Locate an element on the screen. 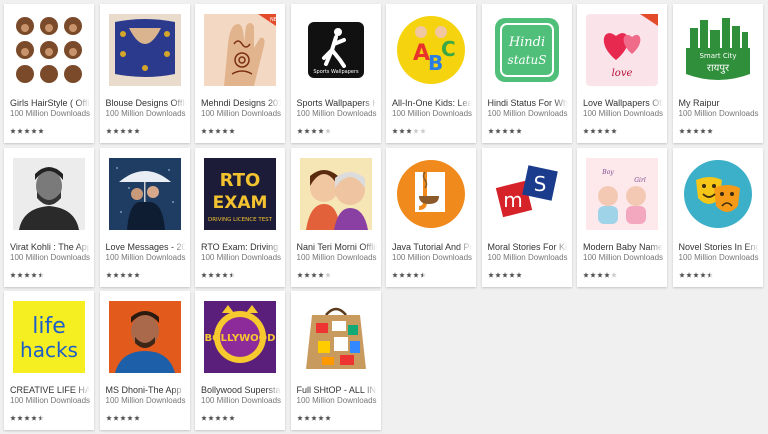  cartoon-women-icon is located at coordinates (335, 193).